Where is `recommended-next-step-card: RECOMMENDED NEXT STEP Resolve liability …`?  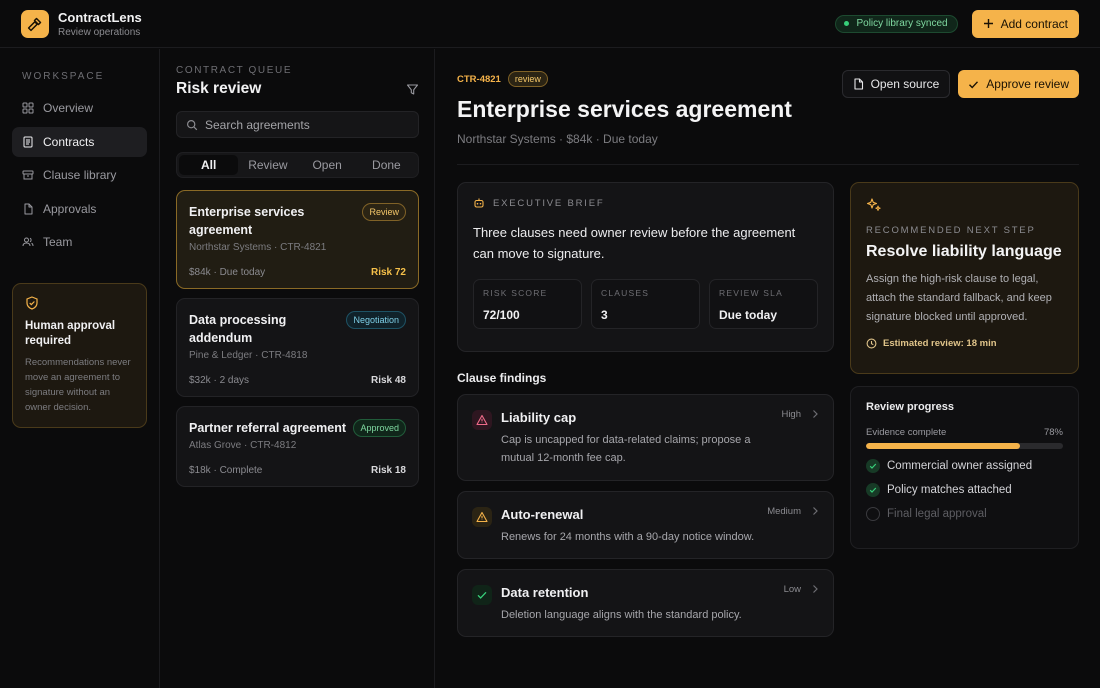
recommended-next-step-card: RECOMMENDED NEXT STEP Resolve liability … is located at coordinates (964, 278).